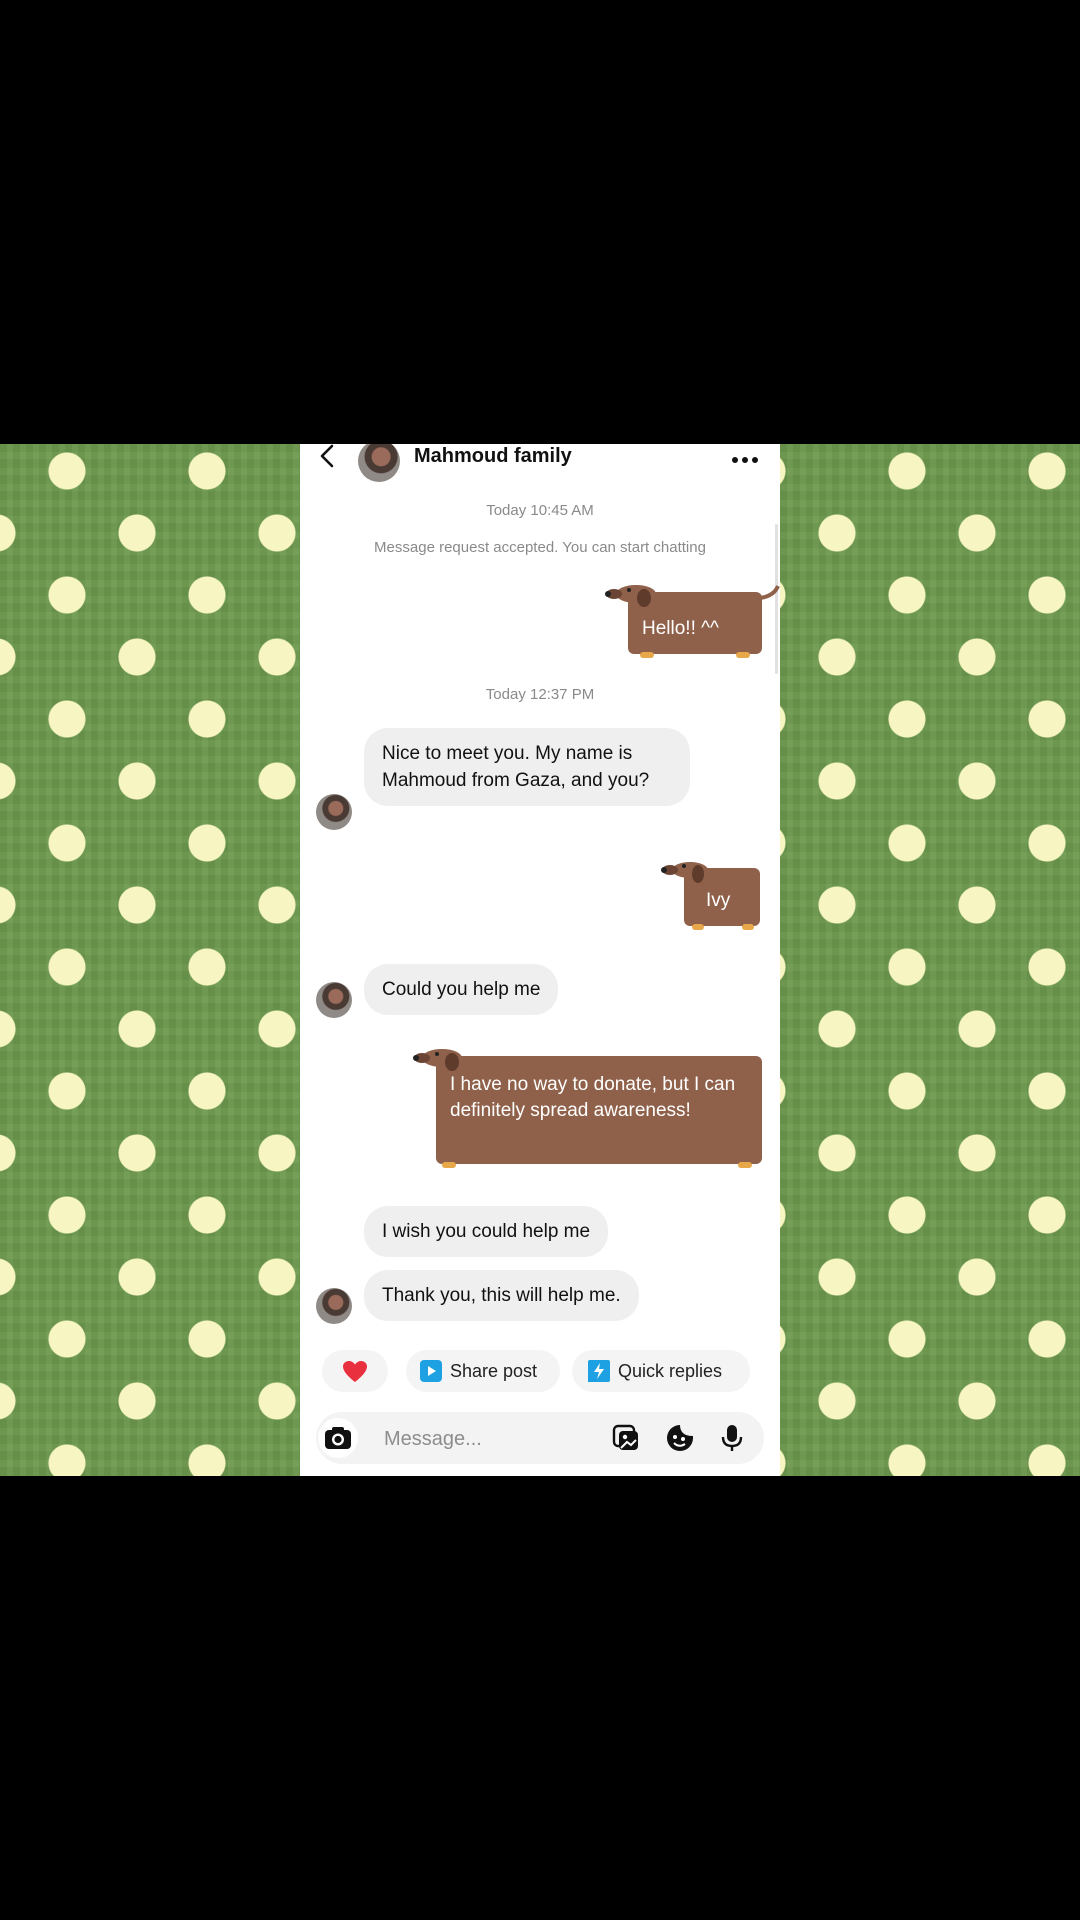 The height and width of the screenshot is (1920, 1080). What do you see at coordinates (489, 1439) in the screenshot?
I see `message-input` at bounding box center [489, 1439].